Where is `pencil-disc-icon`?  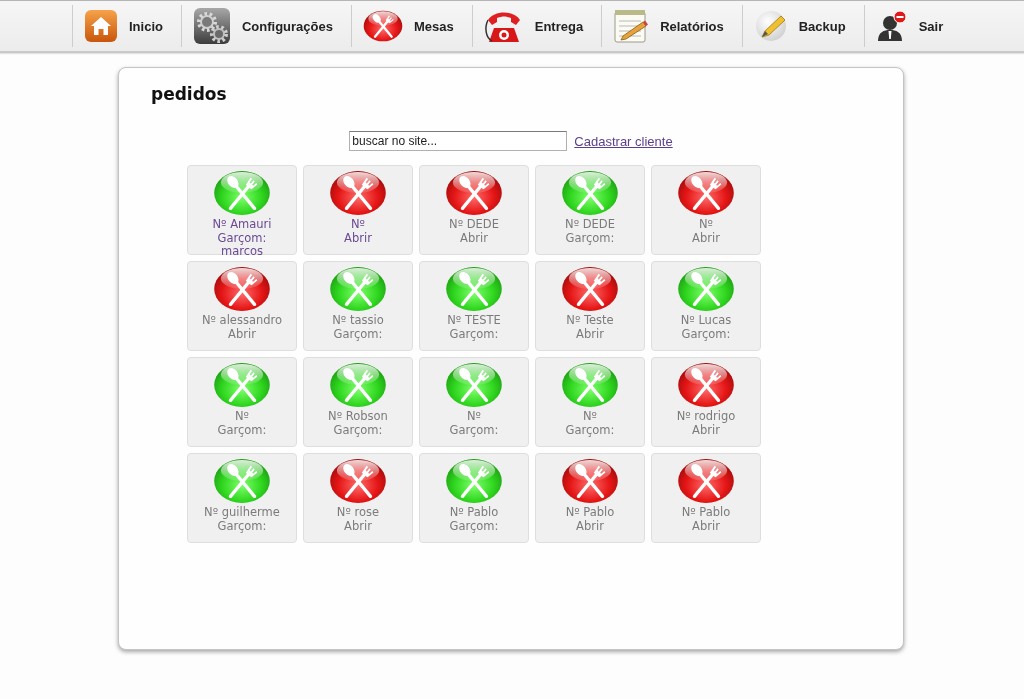 pencil-disc-icon is located at coordinates (770, 26).